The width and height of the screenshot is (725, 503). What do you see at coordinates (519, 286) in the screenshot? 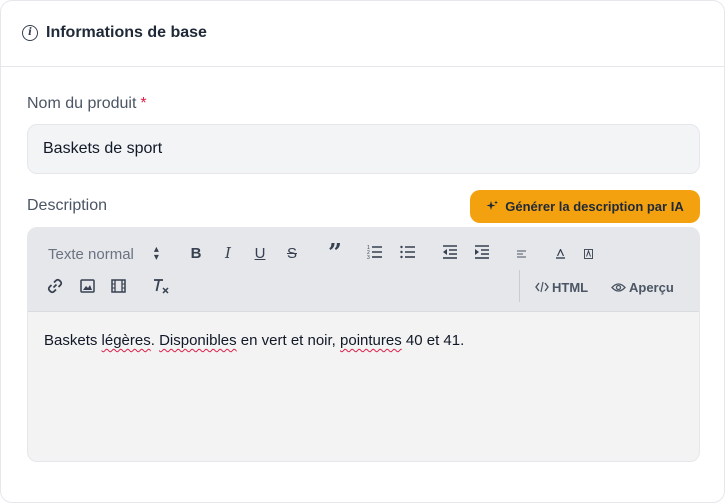
I see `toolbar-separator` at bounding box center [519, 286].